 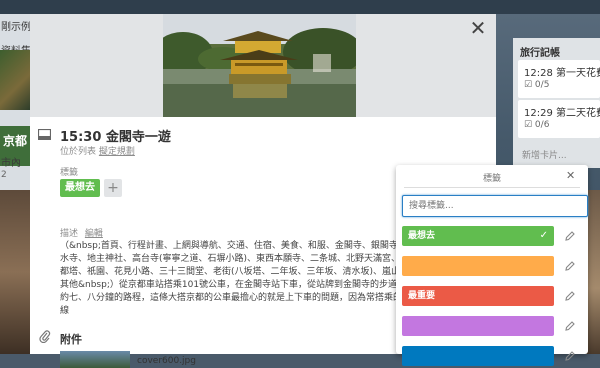 What do you see at coordinates (81, 232) in the screenshot?
I see `description-heading: 描述 編輯` at bounding box center [81, 232].